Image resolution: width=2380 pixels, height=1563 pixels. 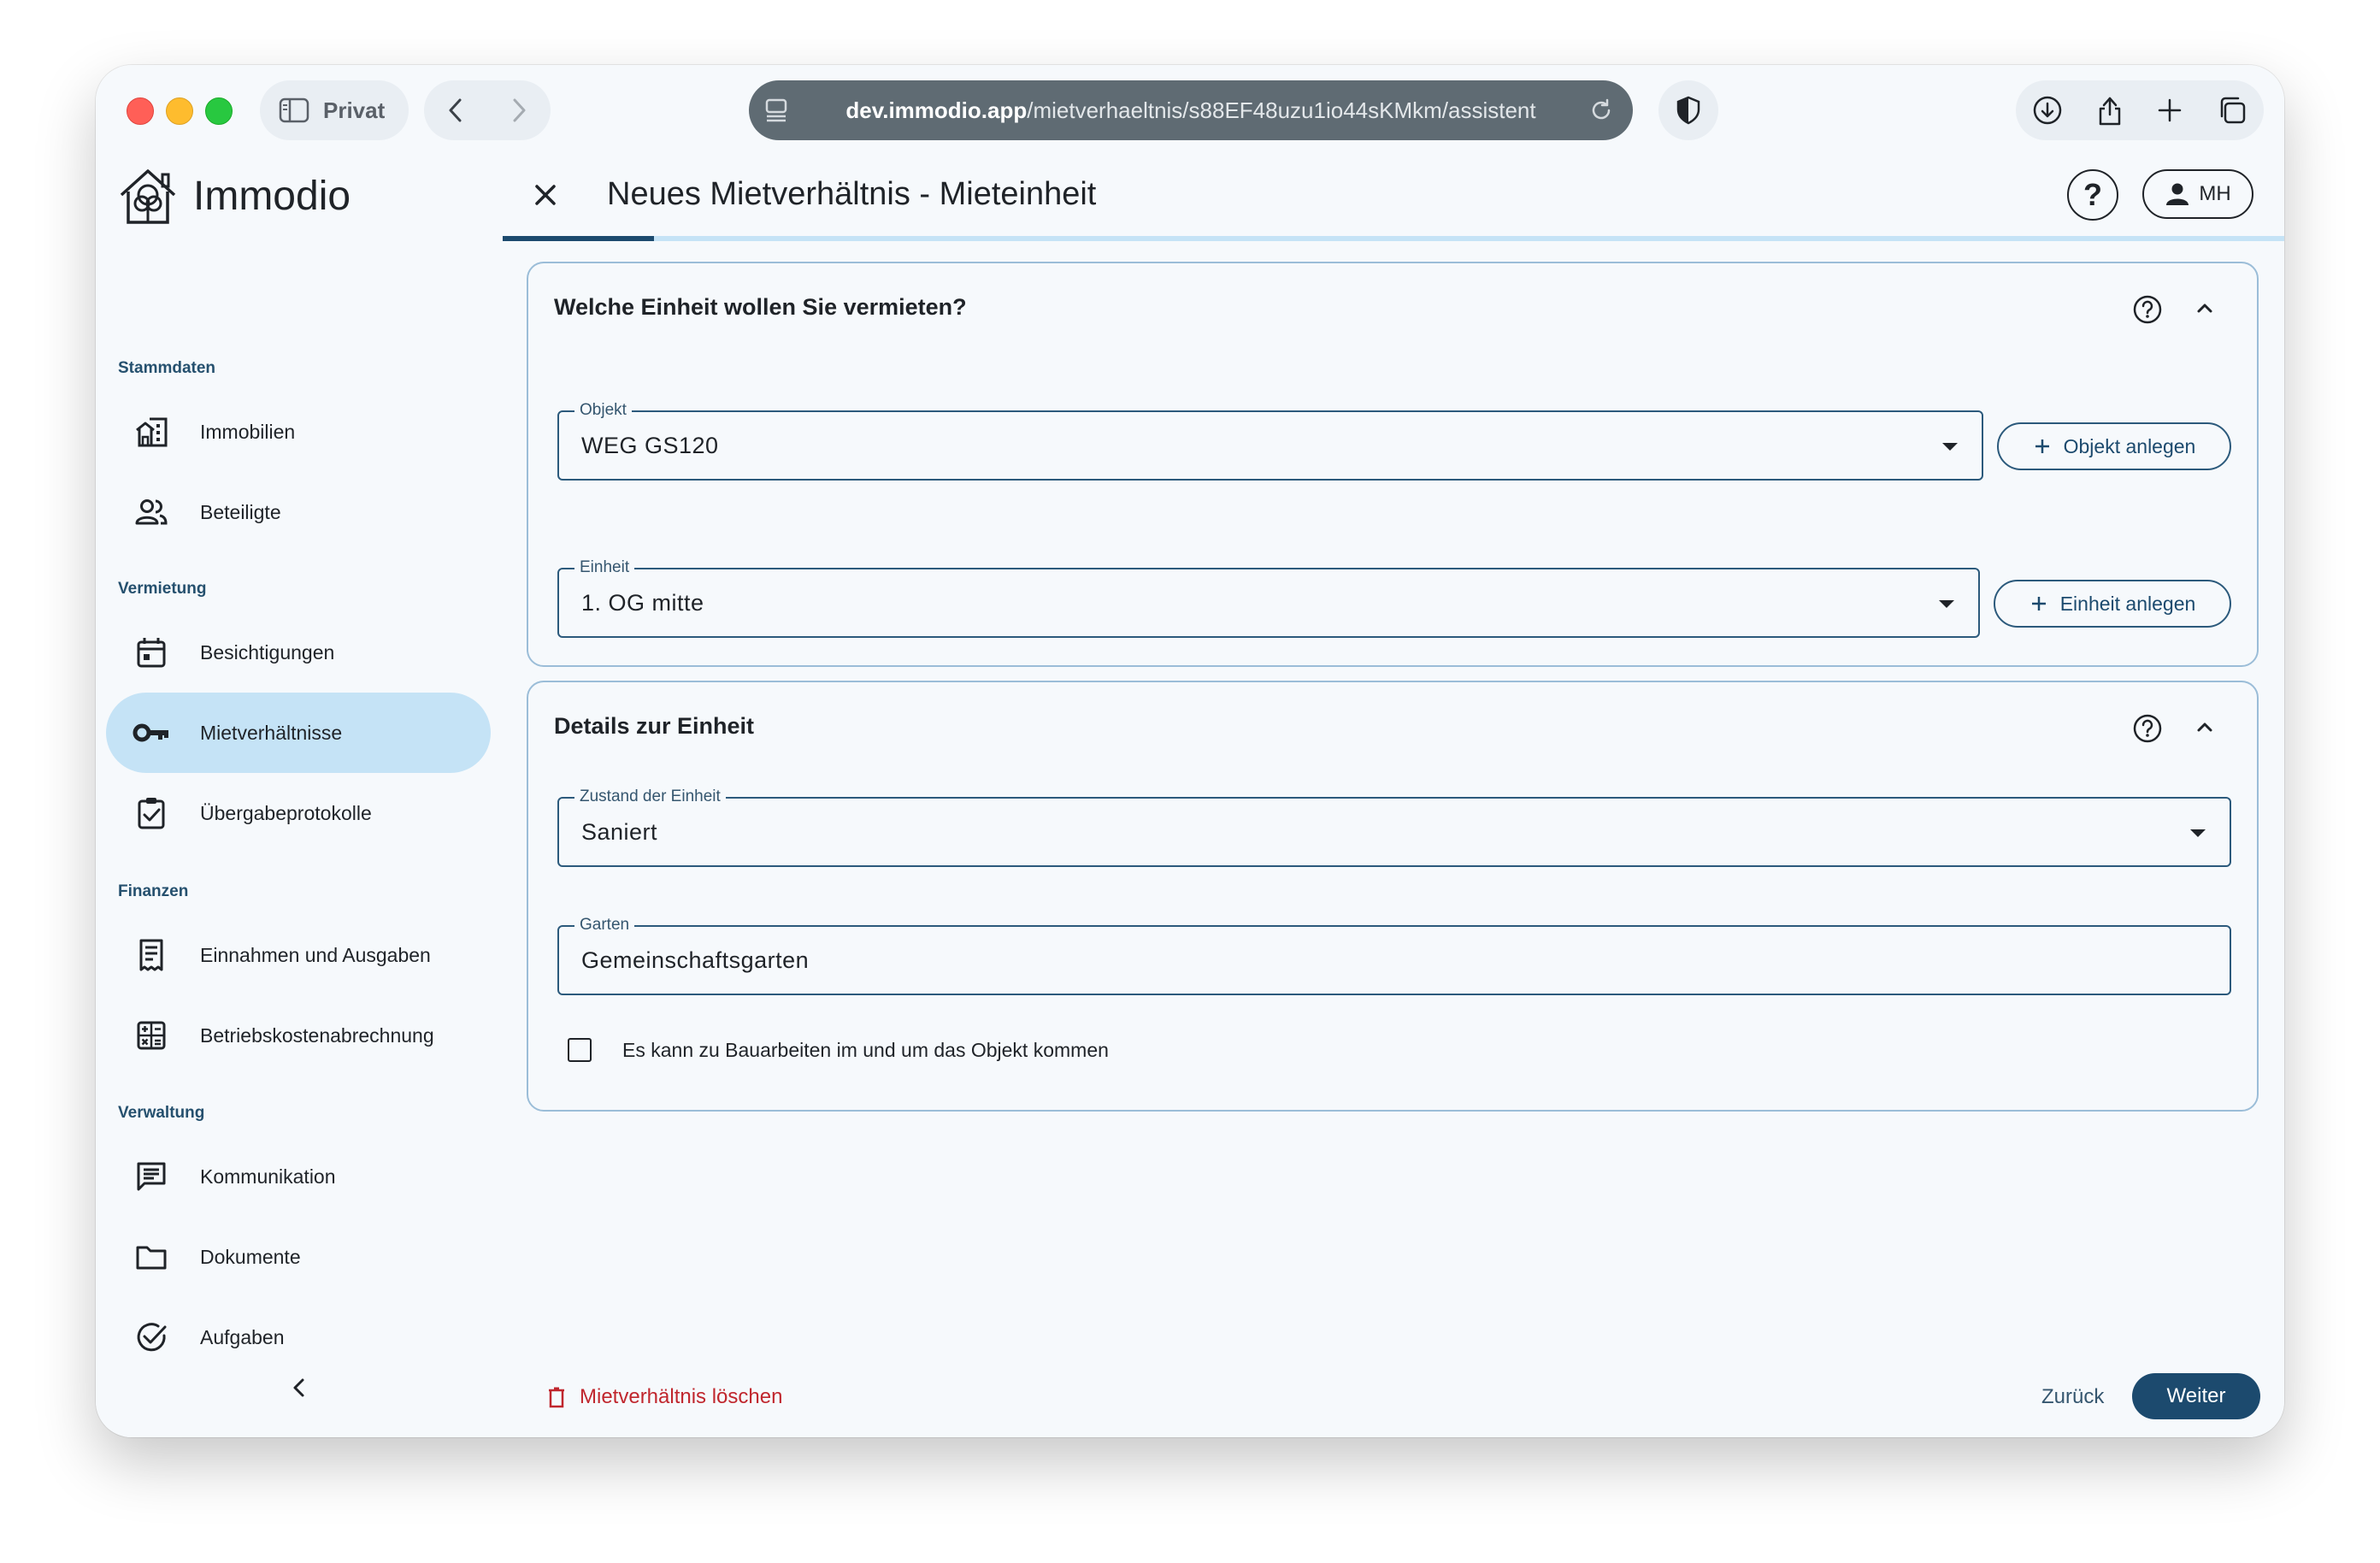 What do you see at coordinates (299, 1388) in the screenshot?
I see `collapse-sidebar-icon` at bounding box center [299, 1388].